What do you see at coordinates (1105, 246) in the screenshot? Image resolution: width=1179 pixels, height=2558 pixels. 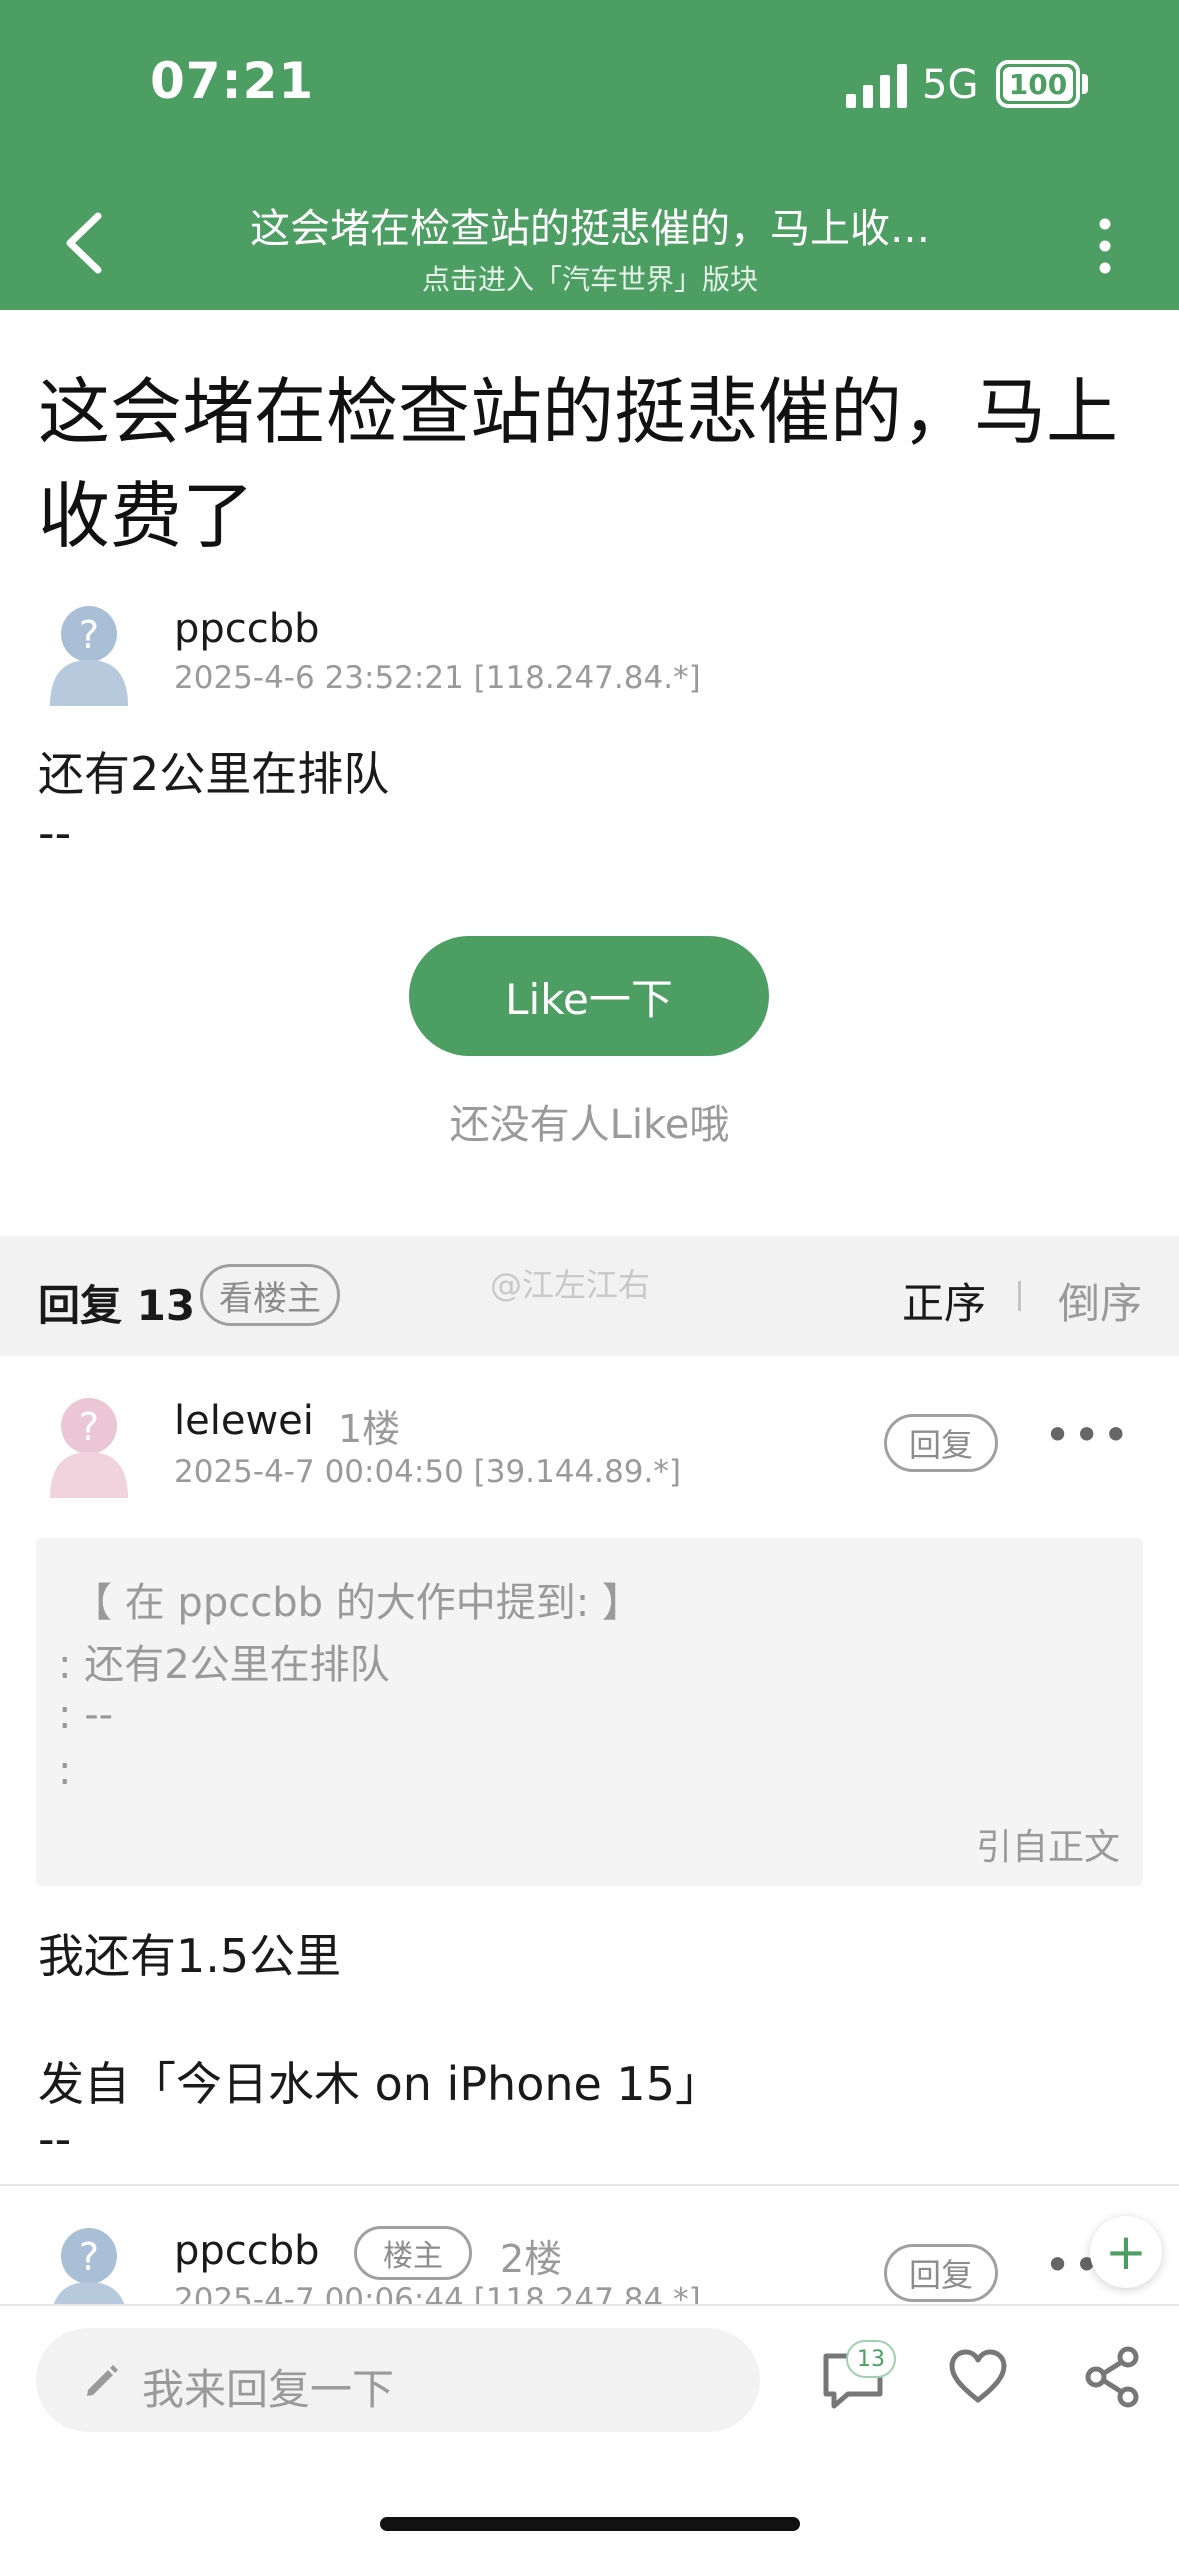 I see `more-vertical-icon` at bounding box center [1105, 246].